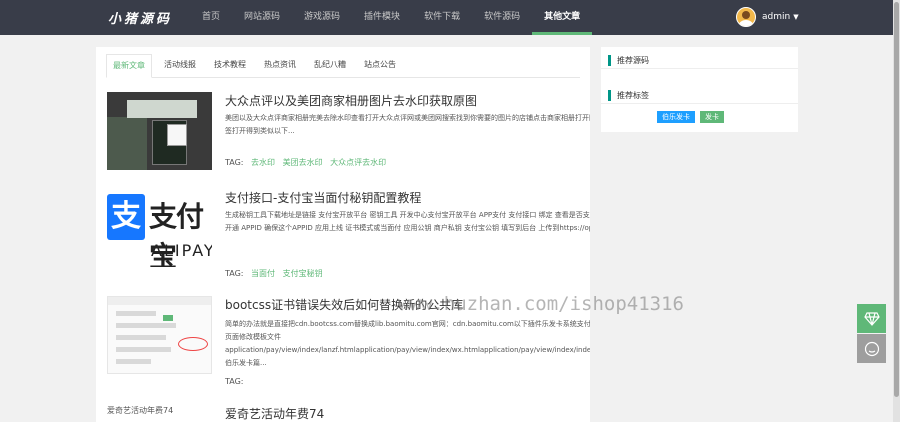  I want to click on float-chat-button, so click(871, 348).